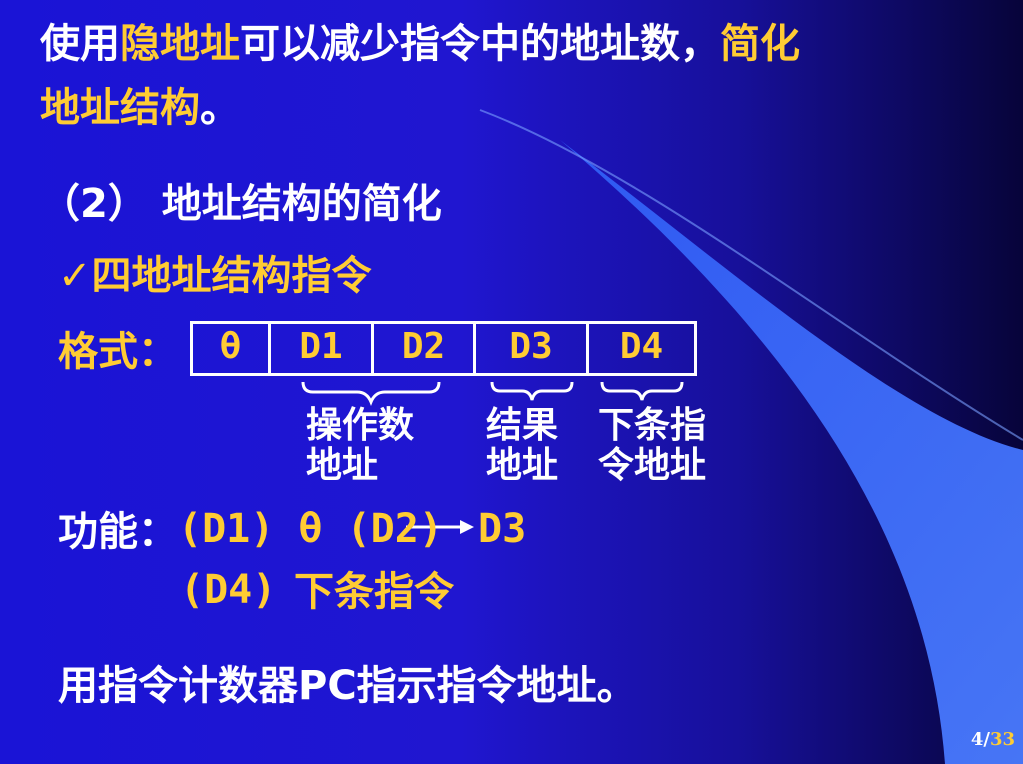 The image size is (1023, 764). I want to click on result-address-label: 结果 地址, so click(522, 445).